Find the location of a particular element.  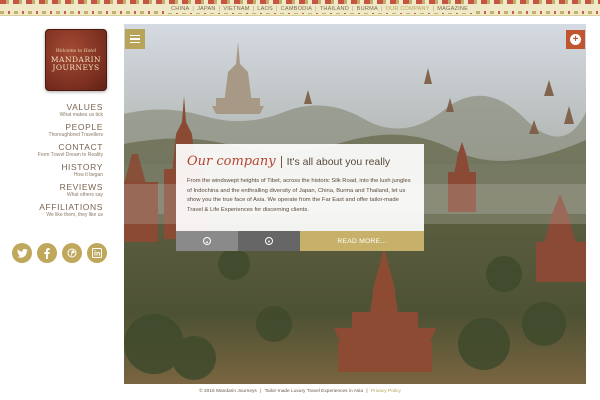

side-item-history: HISTORY How it began is located at coordinates (63, 171).